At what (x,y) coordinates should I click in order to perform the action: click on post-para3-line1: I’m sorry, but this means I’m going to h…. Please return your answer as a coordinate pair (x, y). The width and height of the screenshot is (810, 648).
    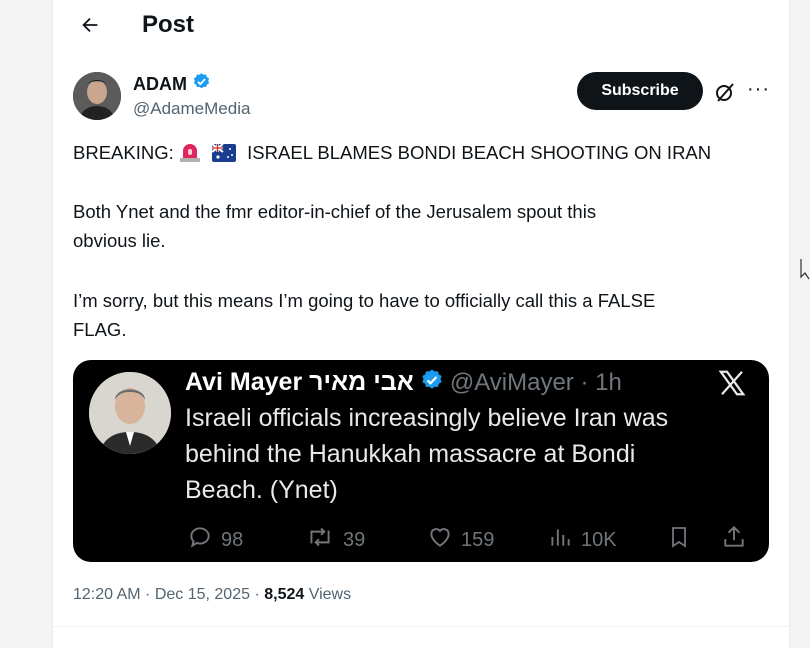
    Looking at the image, I should click on (364, 300).